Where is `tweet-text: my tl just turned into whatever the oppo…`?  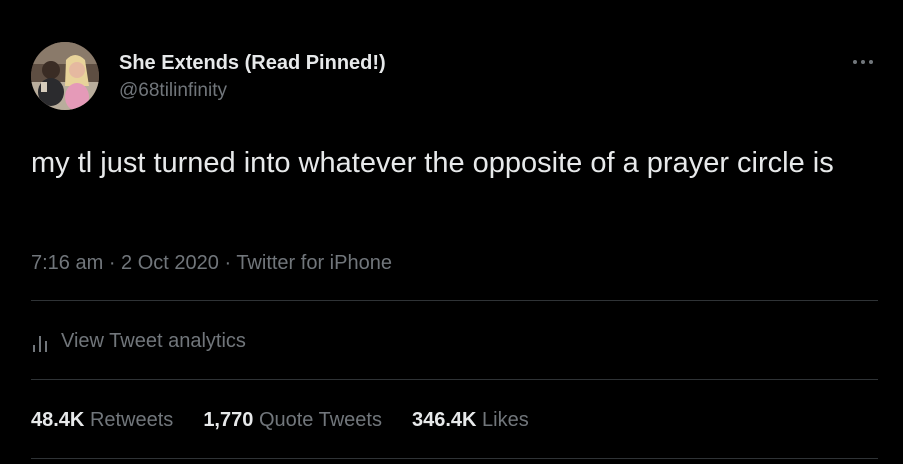
tweet-text: my tl just turned into whatever the oppo… is located at coordinates (432, 163).